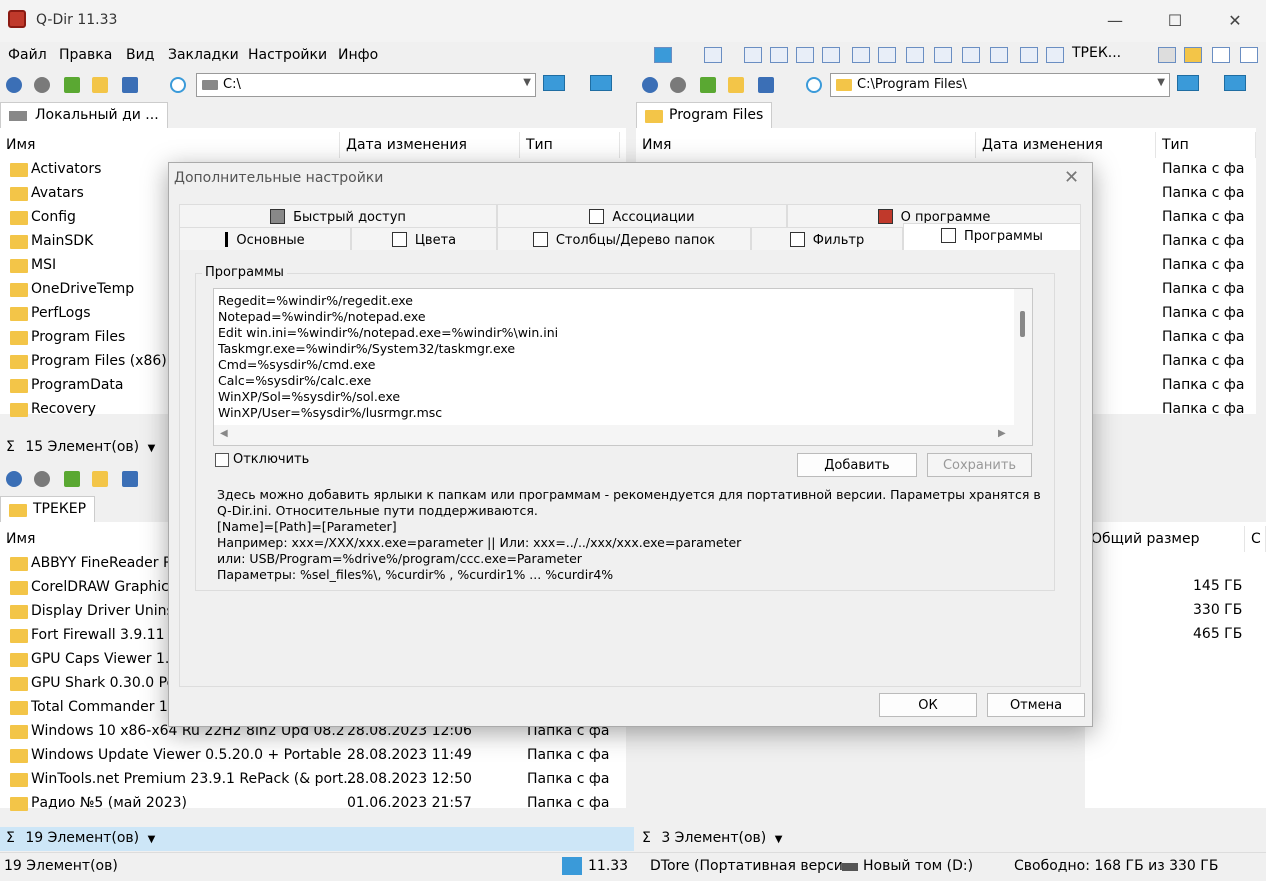 The image size is (1266, 881). I want to click on filter-icon, so click(797, 239).